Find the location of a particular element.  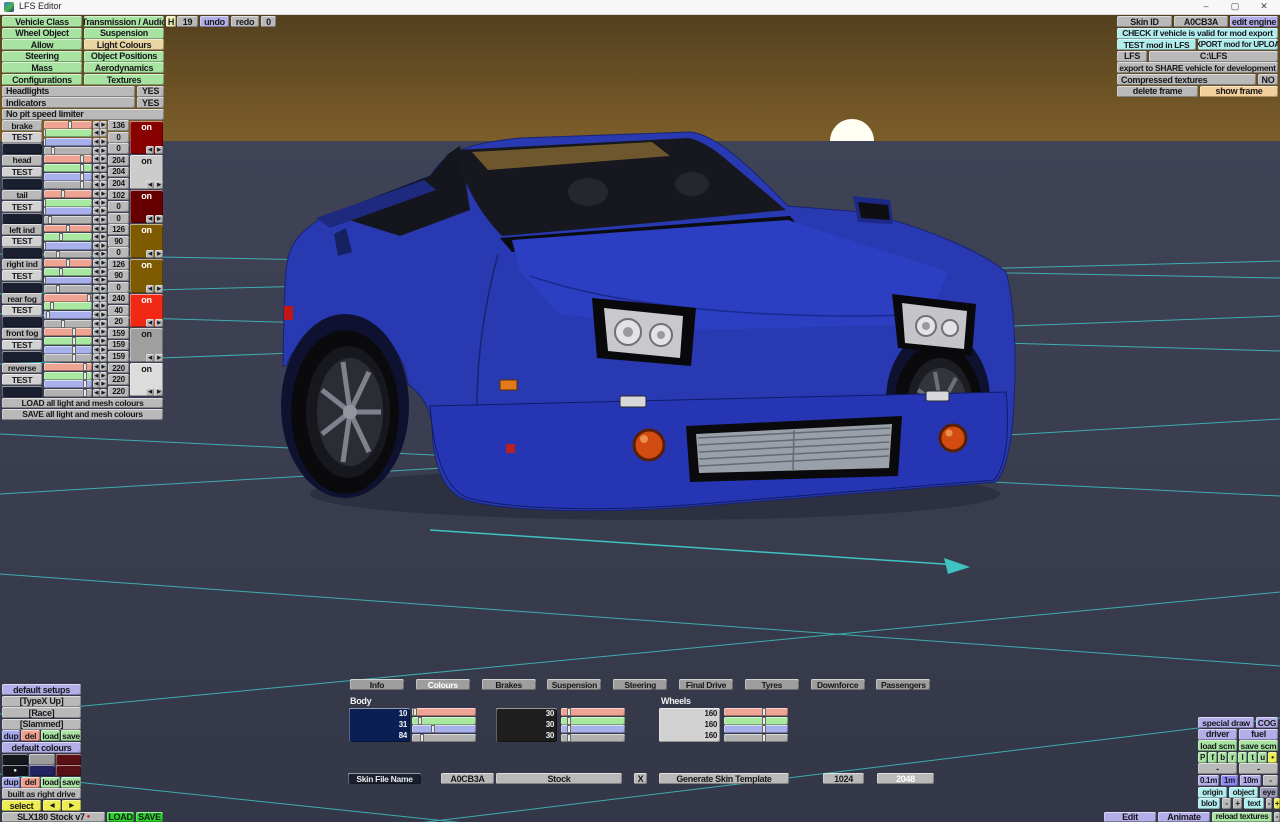

light-right-ind-inc-3: ▶ is located at coordinates (103, 289).